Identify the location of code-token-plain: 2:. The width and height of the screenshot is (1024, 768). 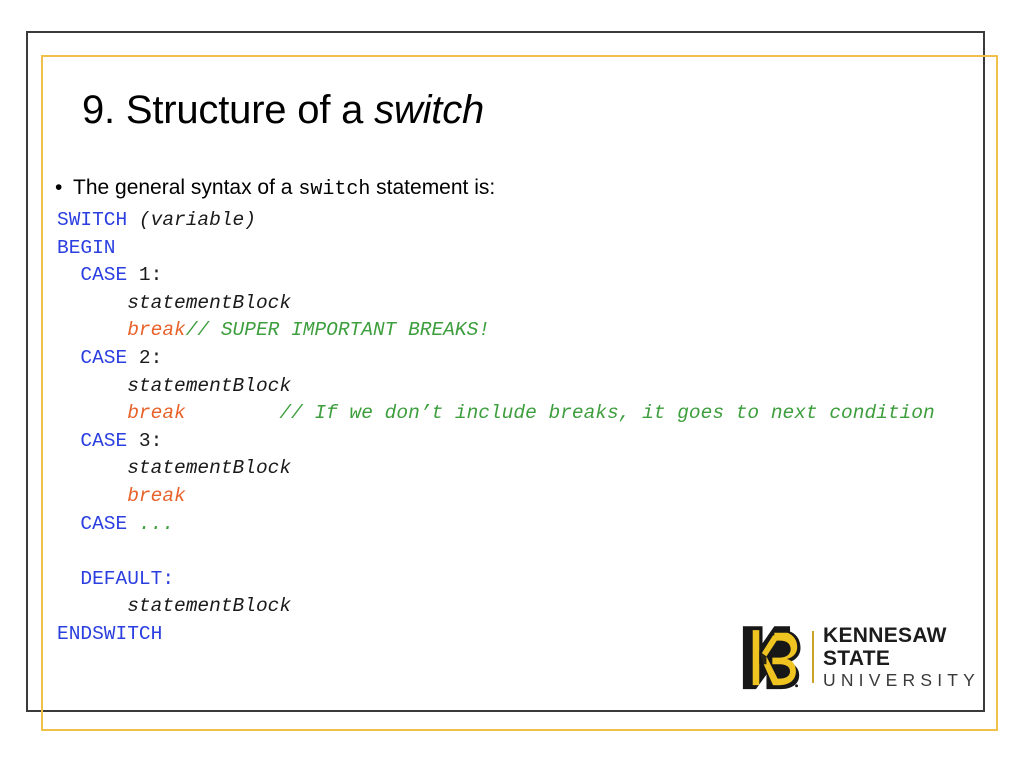
(145, 357).